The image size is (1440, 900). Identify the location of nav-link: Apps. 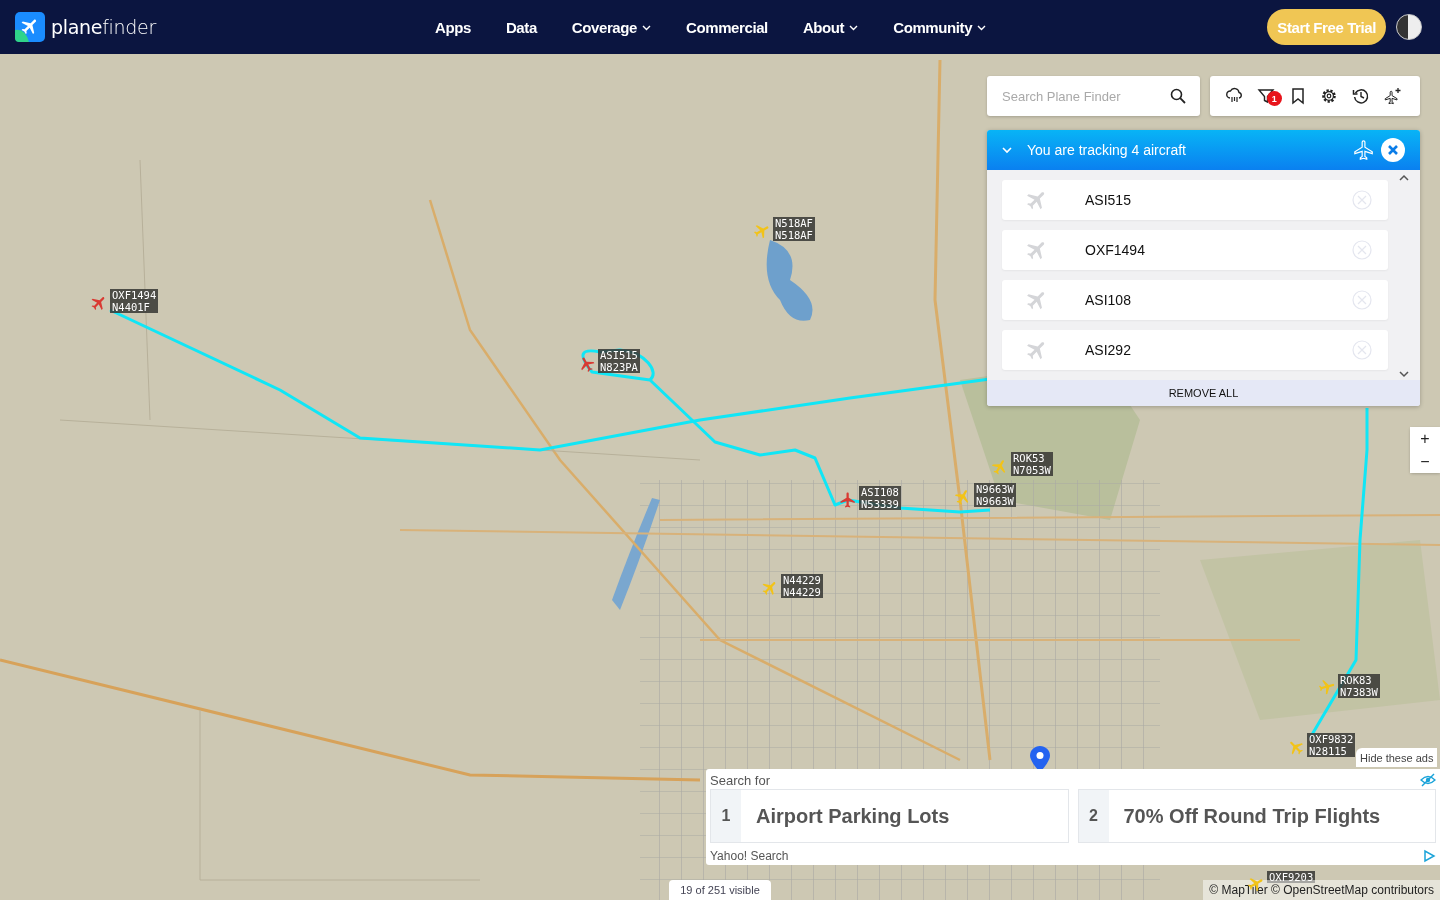
(453, 27).